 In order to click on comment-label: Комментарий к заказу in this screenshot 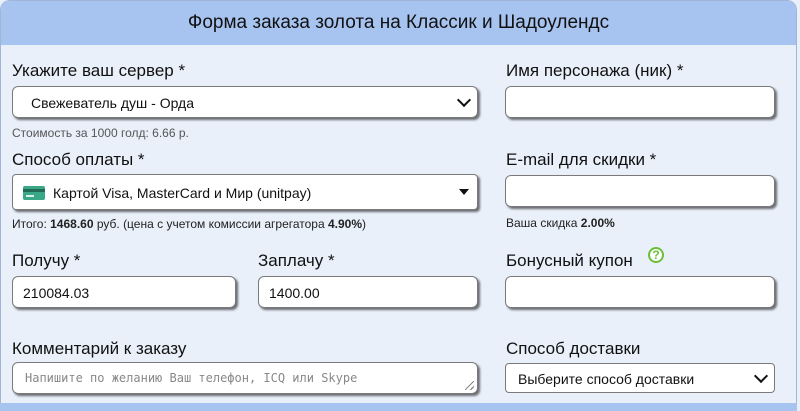, I will do `click(99, 348)`.